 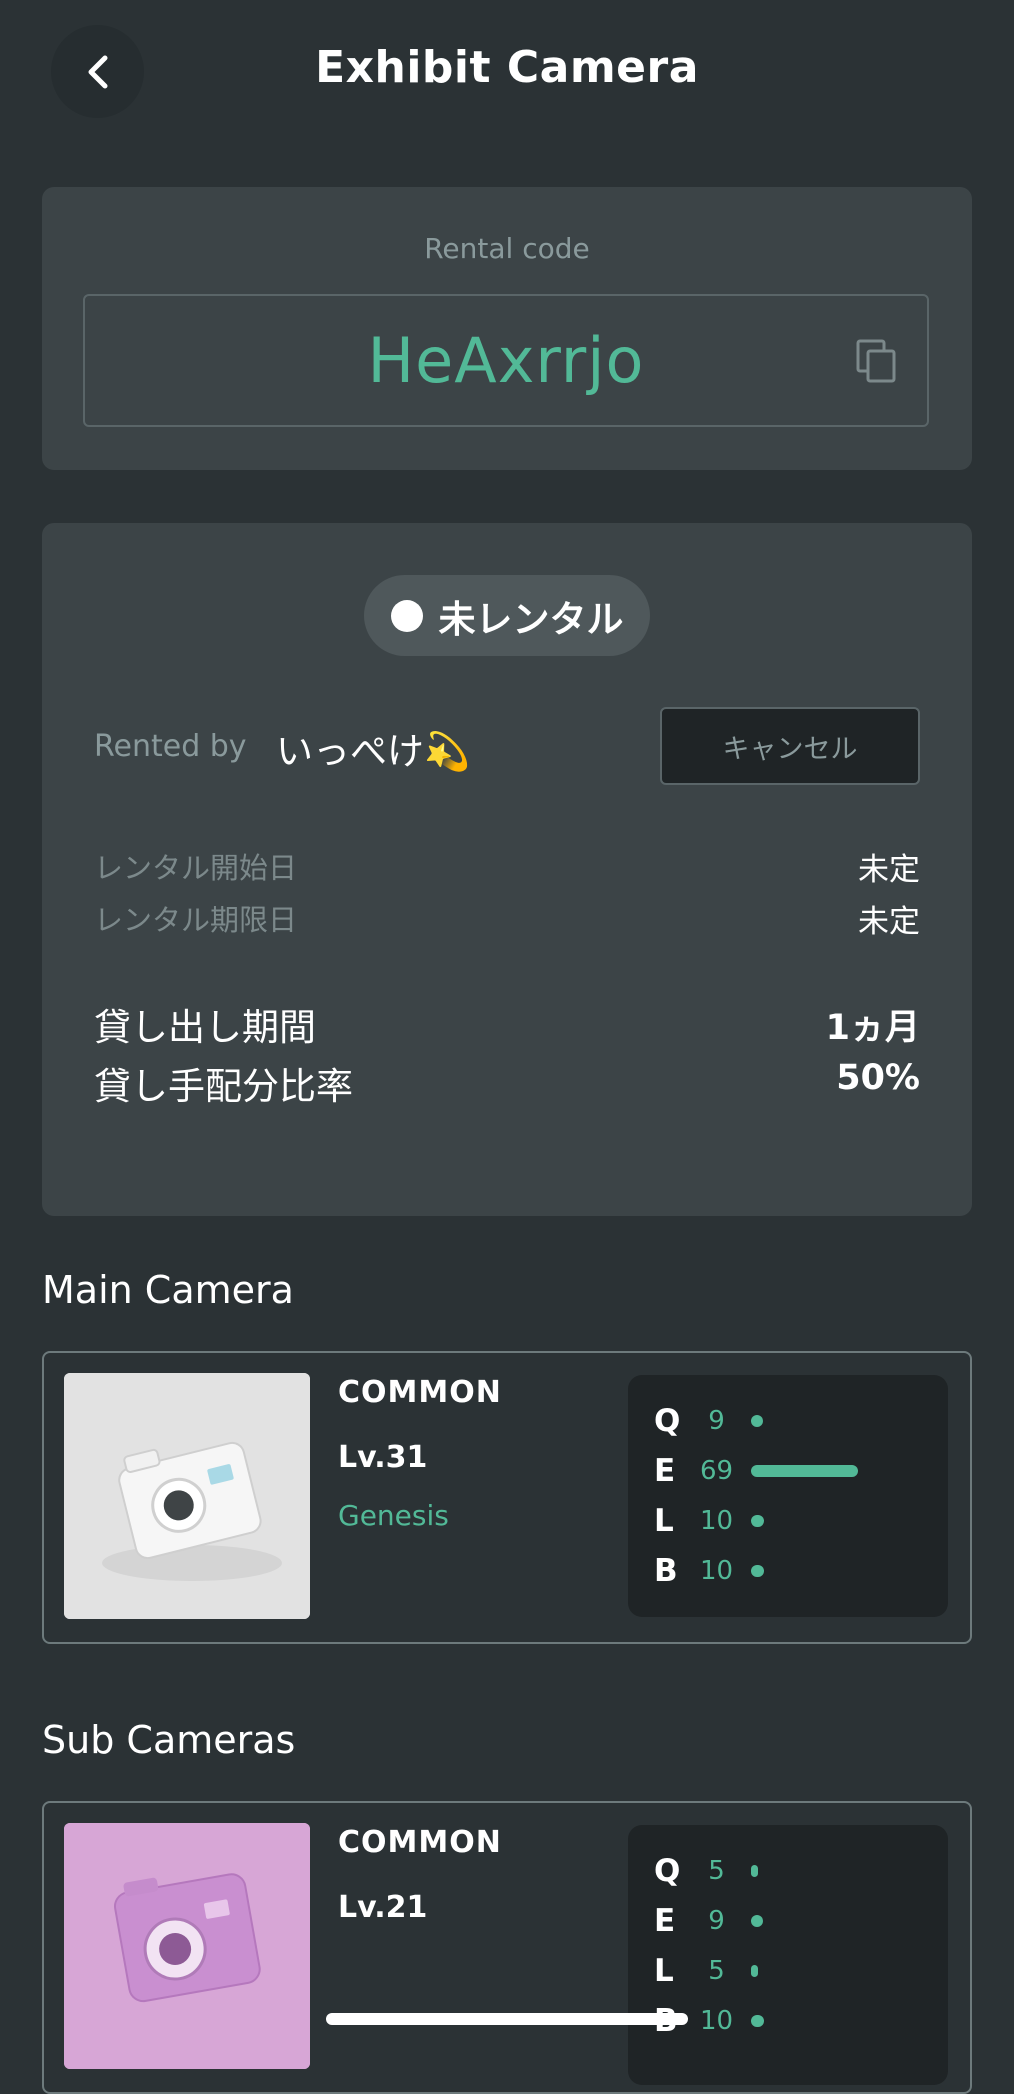 What do you see at coordinates (872, 1028) in the screenshot?
I see `rental-period-value: 1ヵ月` at bounding box center [872, 1028].